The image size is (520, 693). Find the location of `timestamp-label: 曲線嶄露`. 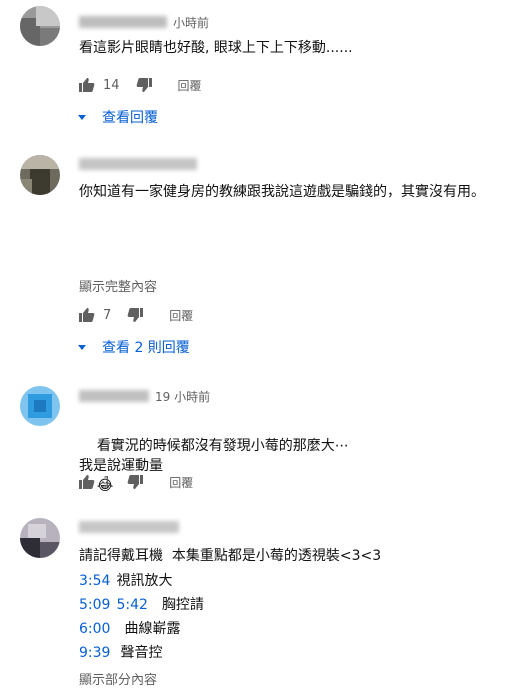

timestamp-label: 曲線嶄露 is located at coordinates (152, 629).